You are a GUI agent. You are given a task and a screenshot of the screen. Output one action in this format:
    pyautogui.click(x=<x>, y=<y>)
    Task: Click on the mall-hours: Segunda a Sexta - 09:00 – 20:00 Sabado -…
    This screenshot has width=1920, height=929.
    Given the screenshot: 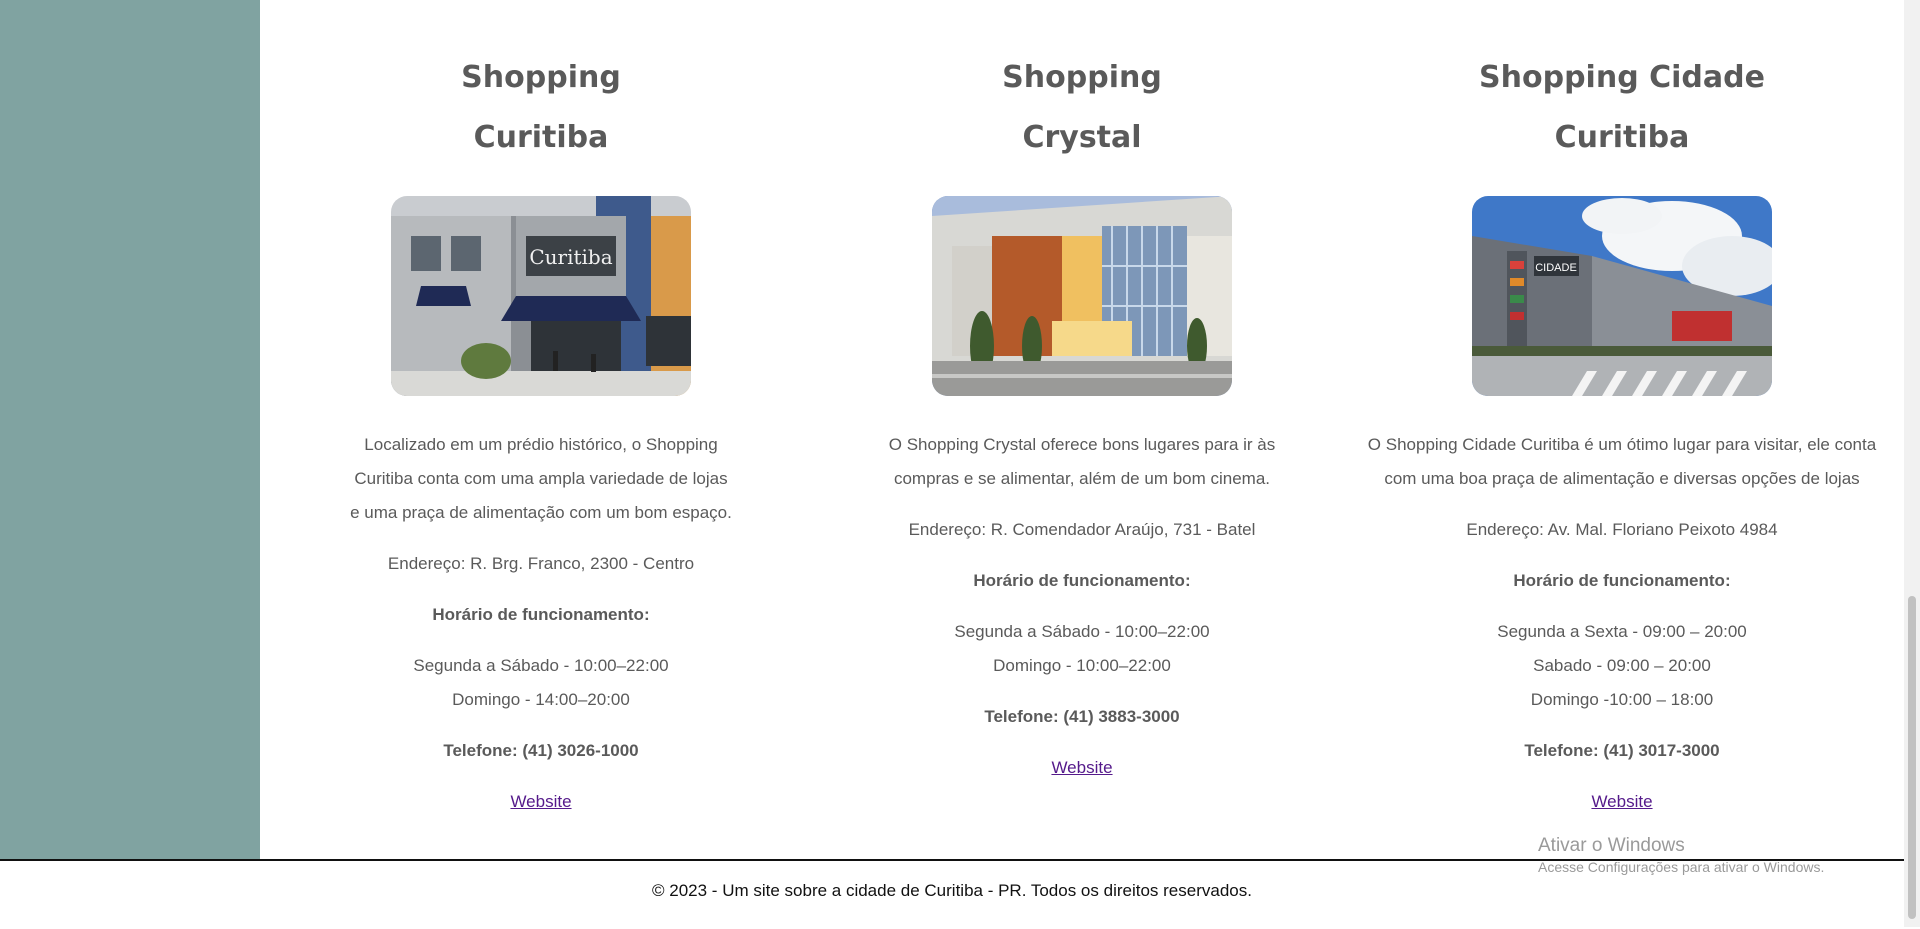 What is the action you would take?
    pyautogui.click(x=1622, y=666)
    